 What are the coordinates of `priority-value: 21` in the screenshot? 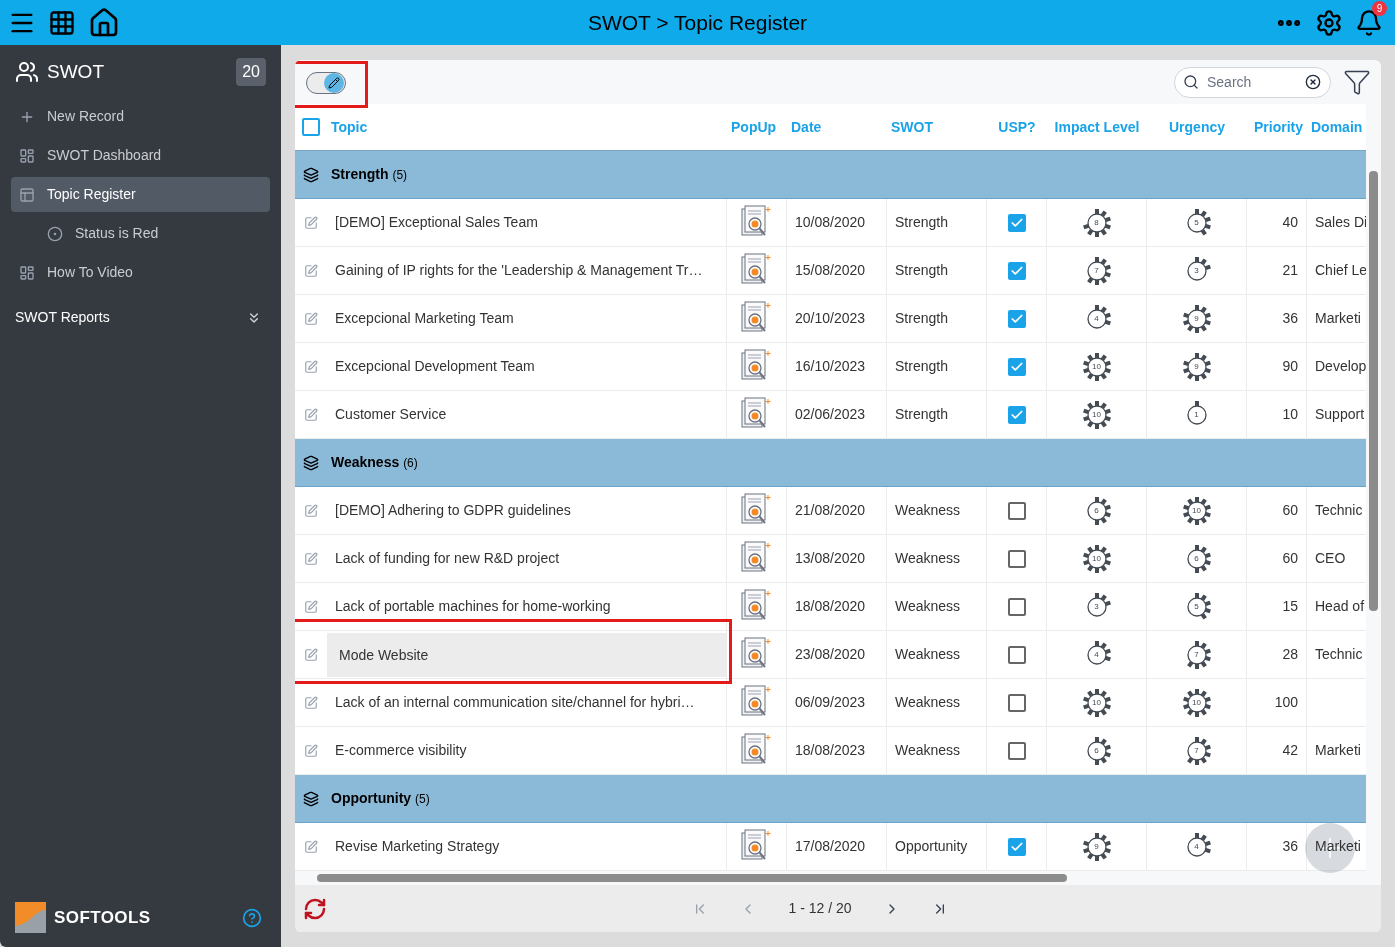 It's located at (1290, 270).